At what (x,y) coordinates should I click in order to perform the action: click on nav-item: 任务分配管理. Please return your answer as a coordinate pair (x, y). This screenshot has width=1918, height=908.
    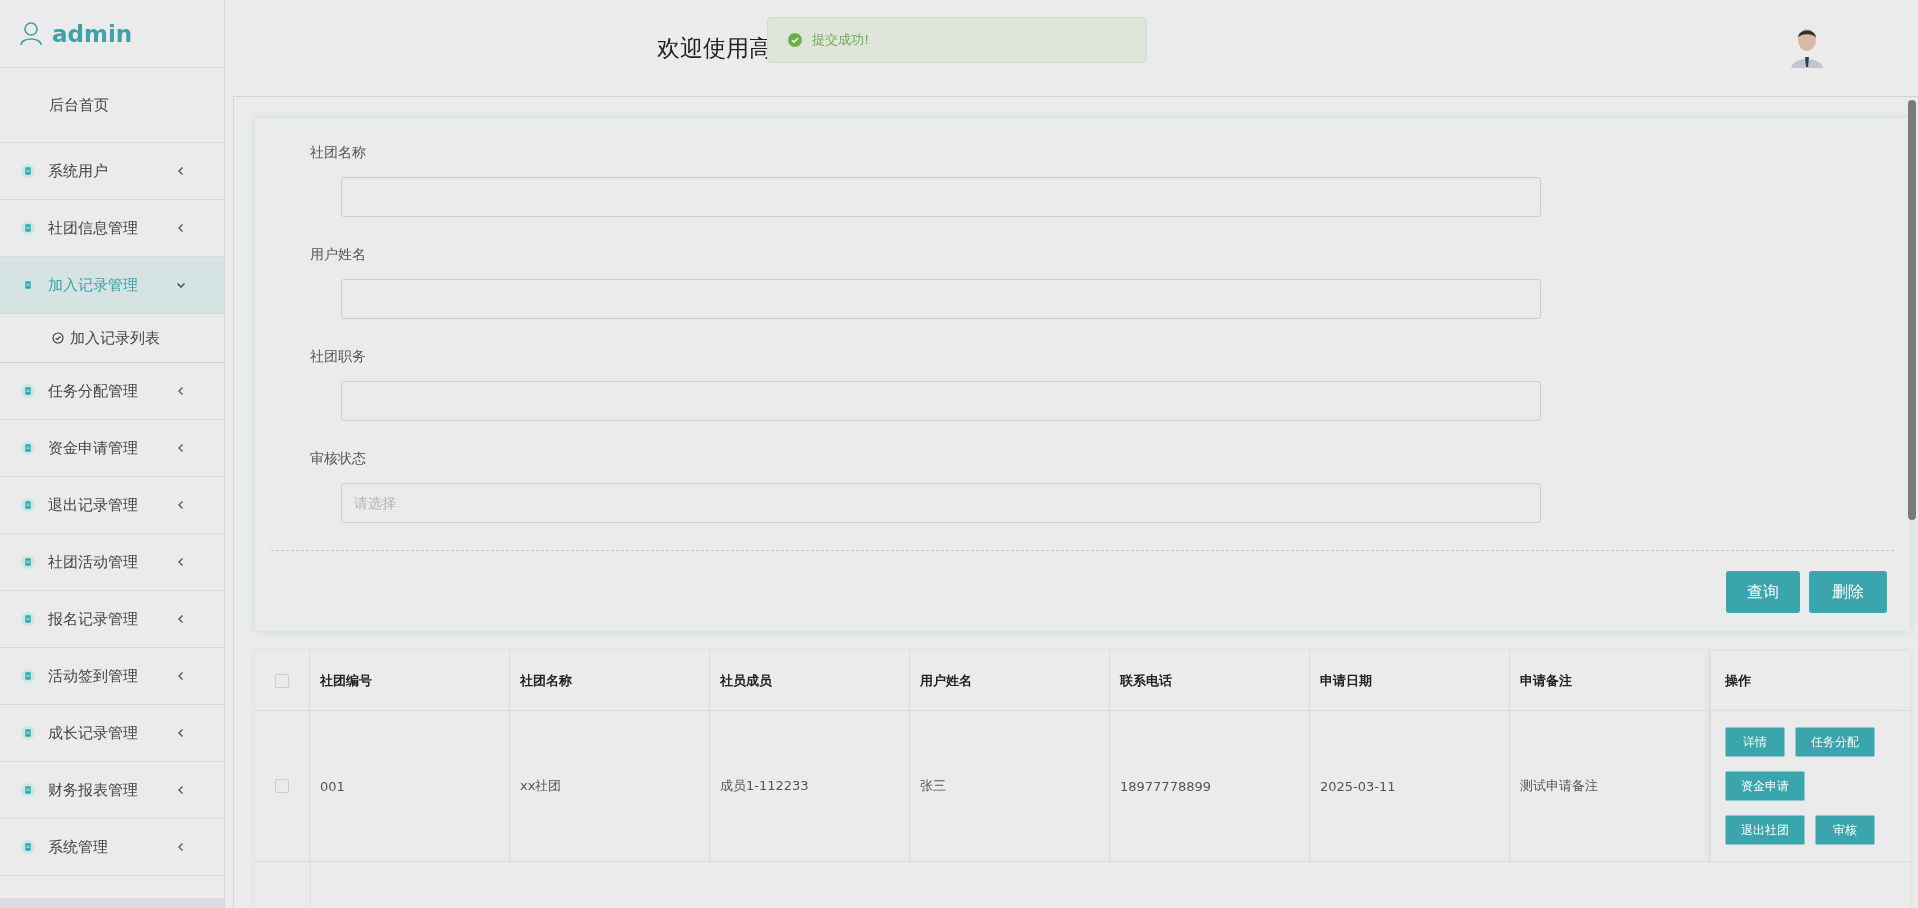
    Looking at the image, I should click on (112, 391).